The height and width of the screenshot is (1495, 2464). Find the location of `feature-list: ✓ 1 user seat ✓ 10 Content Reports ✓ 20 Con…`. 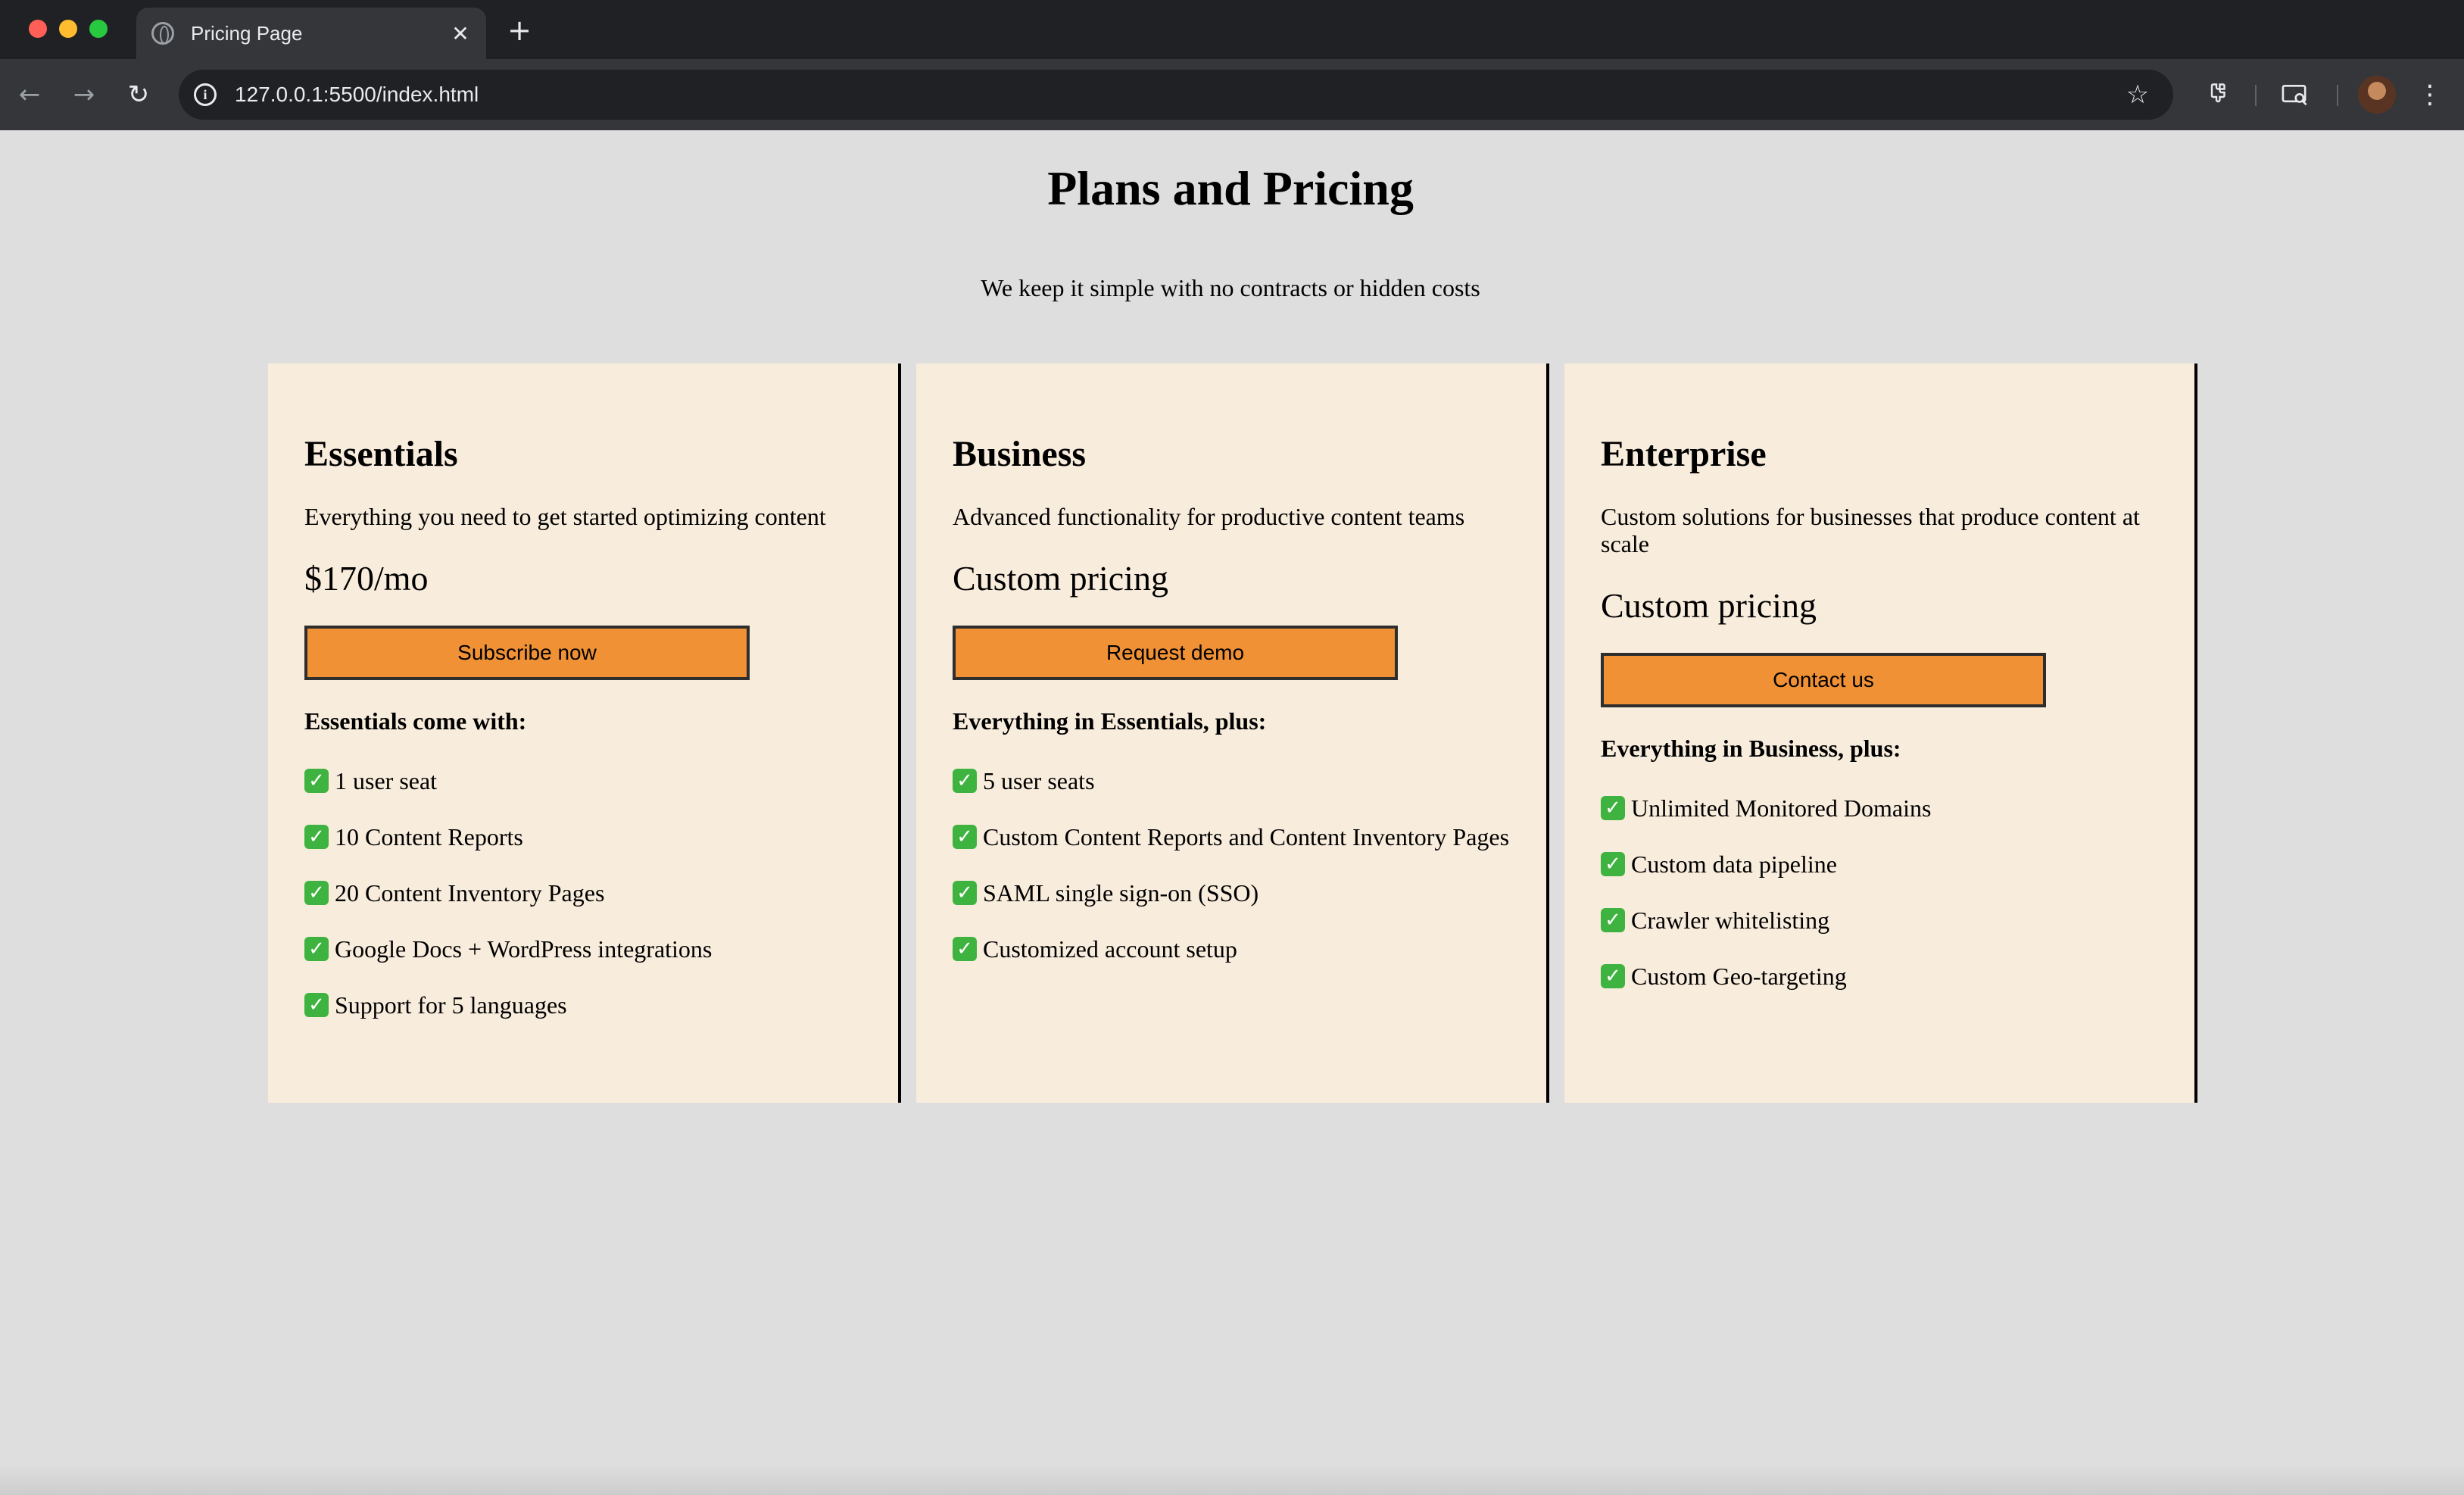

feature-list: ✓ 1 user seat ✓ 10 Content Reports ✓ 20 Con… is located at coordinates (583, 893).